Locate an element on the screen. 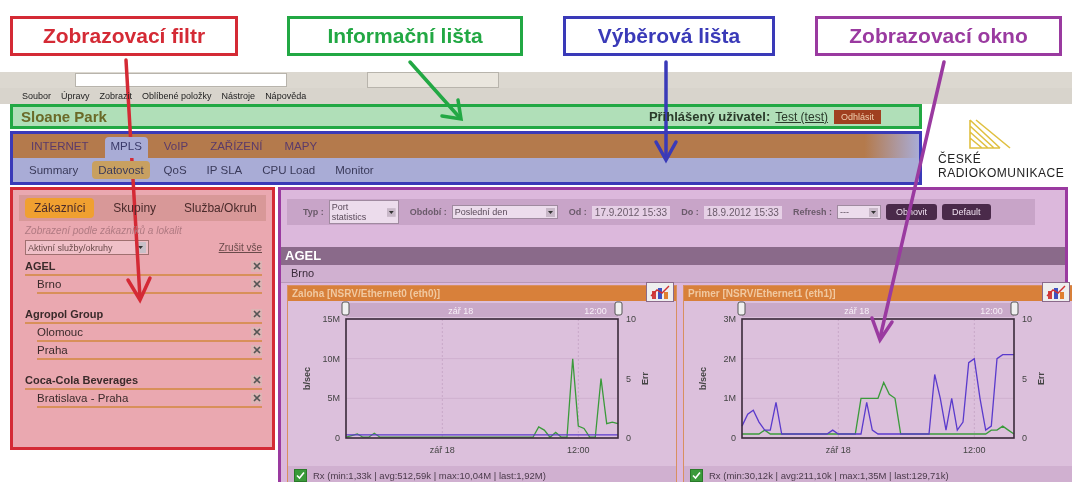 This screenshot has height=482, width=1072. refresh-dropdown: --- is located at coordinates (858, 212).